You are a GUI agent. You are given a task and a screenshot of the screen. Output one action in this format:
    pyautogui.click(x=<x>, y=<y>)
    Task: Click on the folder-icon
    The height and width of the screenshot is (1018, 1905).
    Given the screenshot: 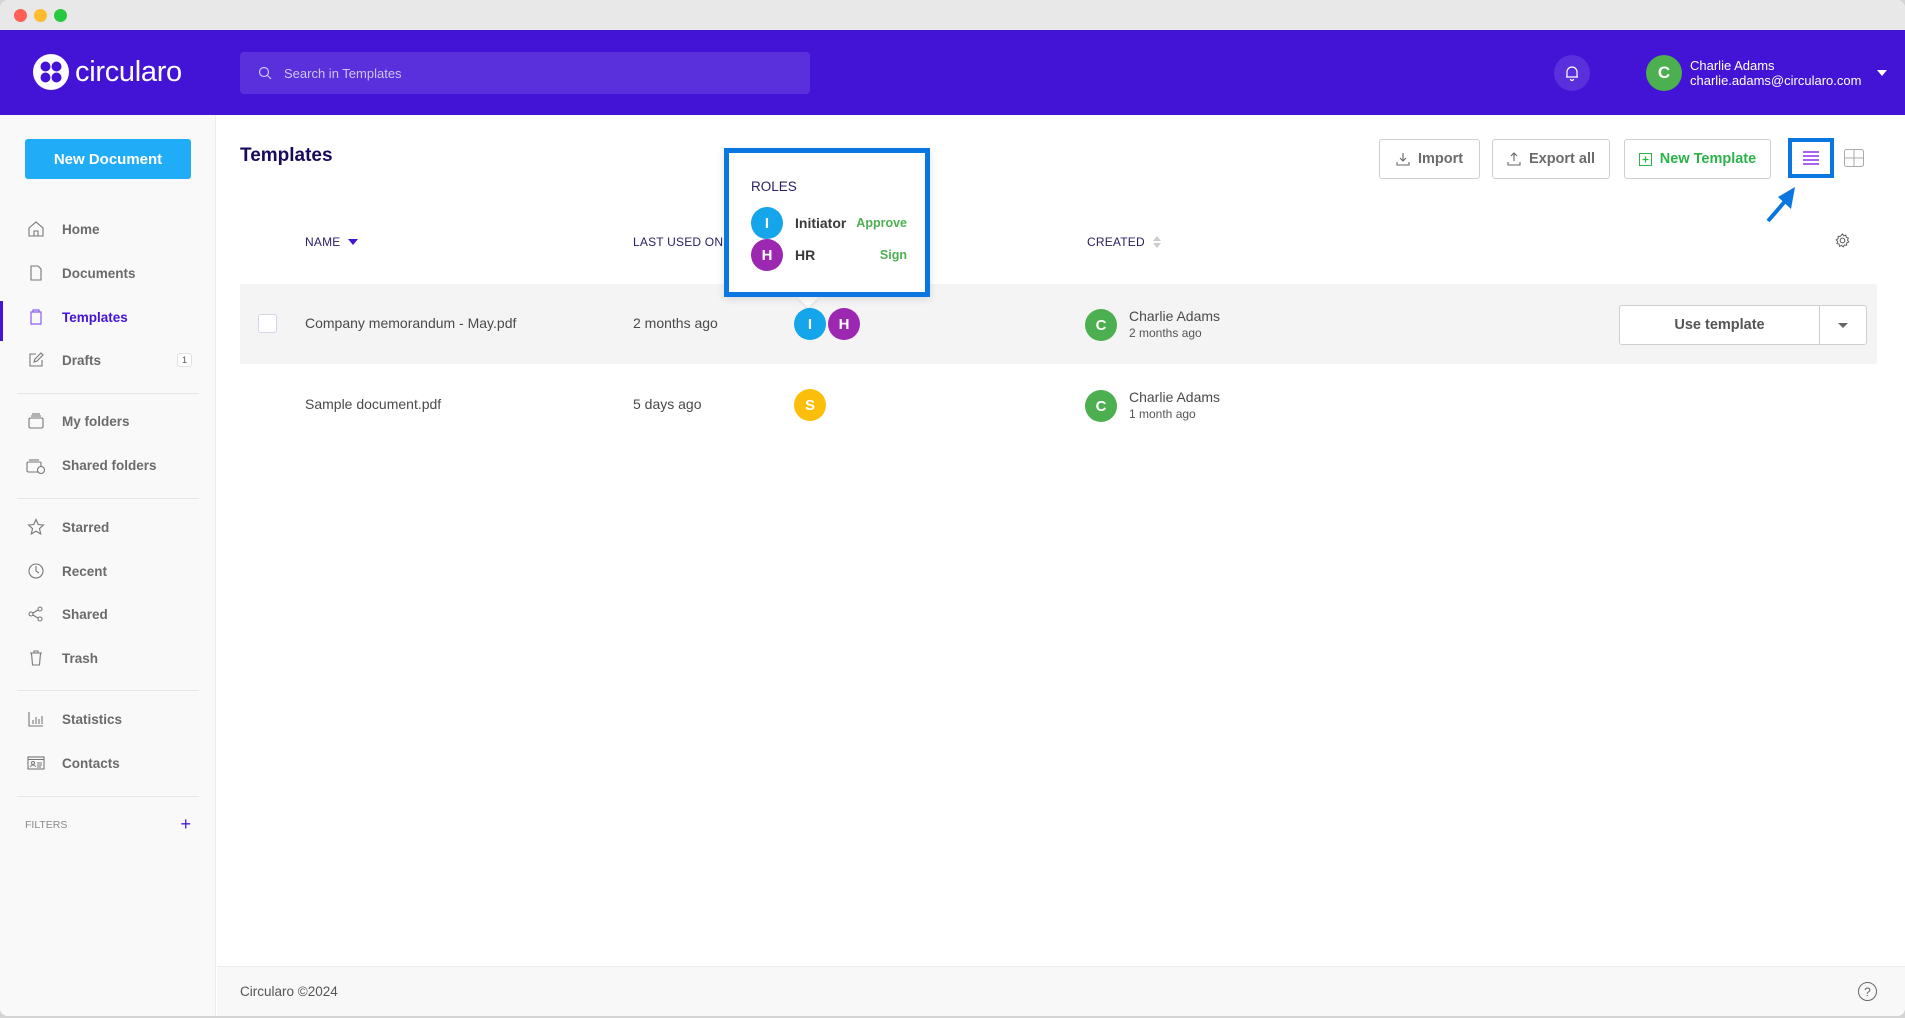 What is the action you would take?
    pyautogui.click(x=36, y=421)
    